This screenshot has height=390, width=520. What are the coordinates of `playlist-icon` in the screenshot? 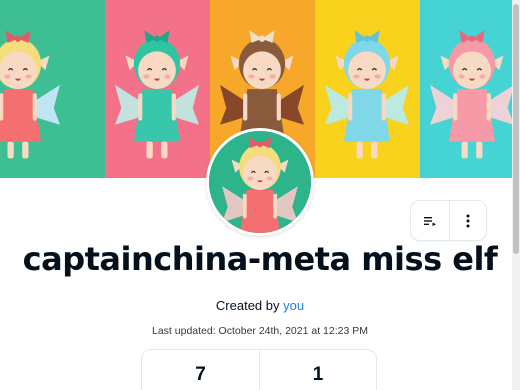 It's located at (429, 221).